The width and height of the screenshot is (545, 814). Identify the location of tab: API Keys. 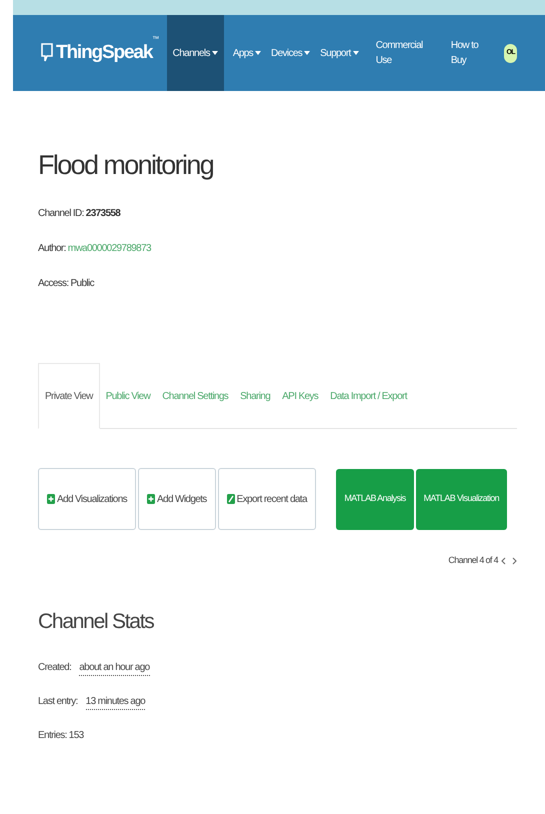
(300, 396).